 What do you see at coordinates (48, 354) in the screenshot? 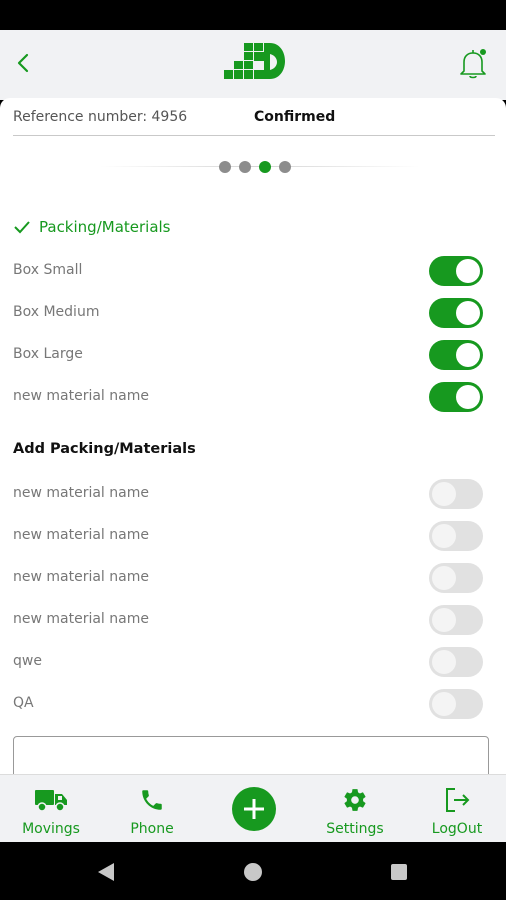
I see `material-label: Box Large` at bounding box center [48, 354].